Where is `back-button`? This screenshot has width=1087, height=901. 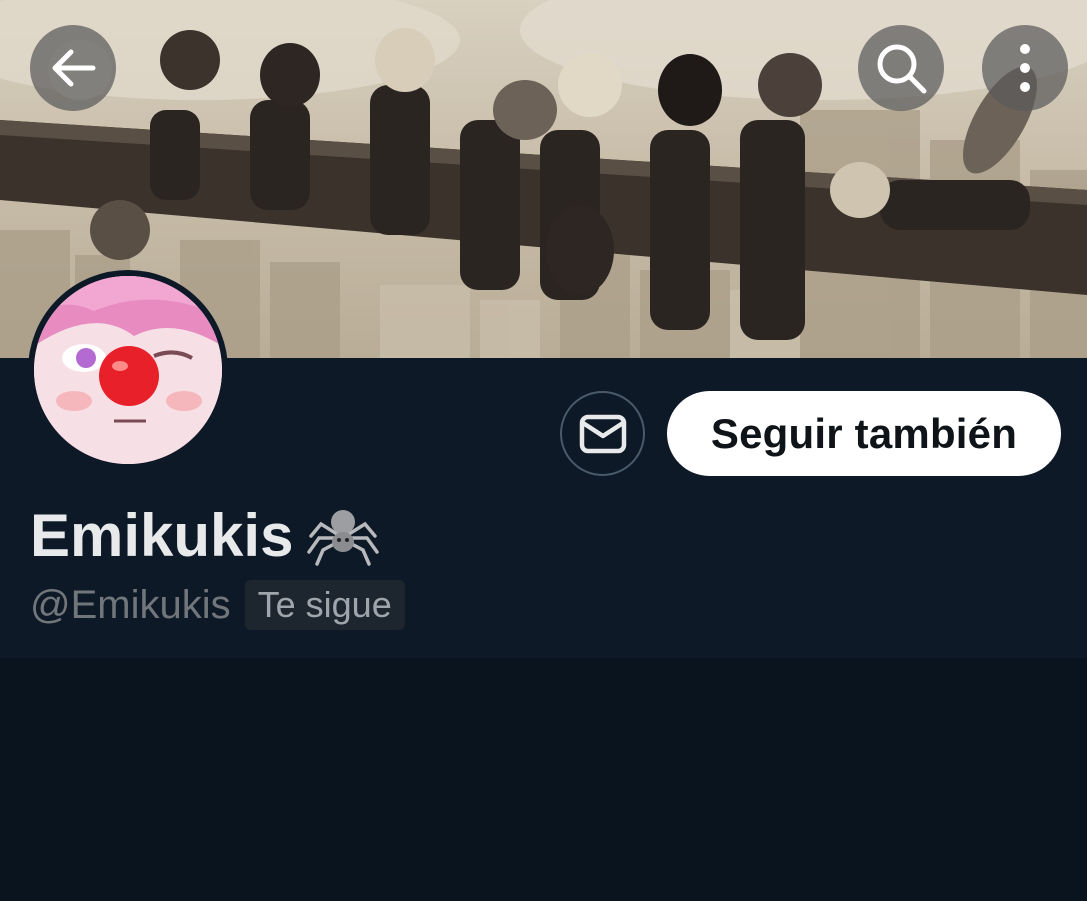
back-button is located at coordinates (73, 68).